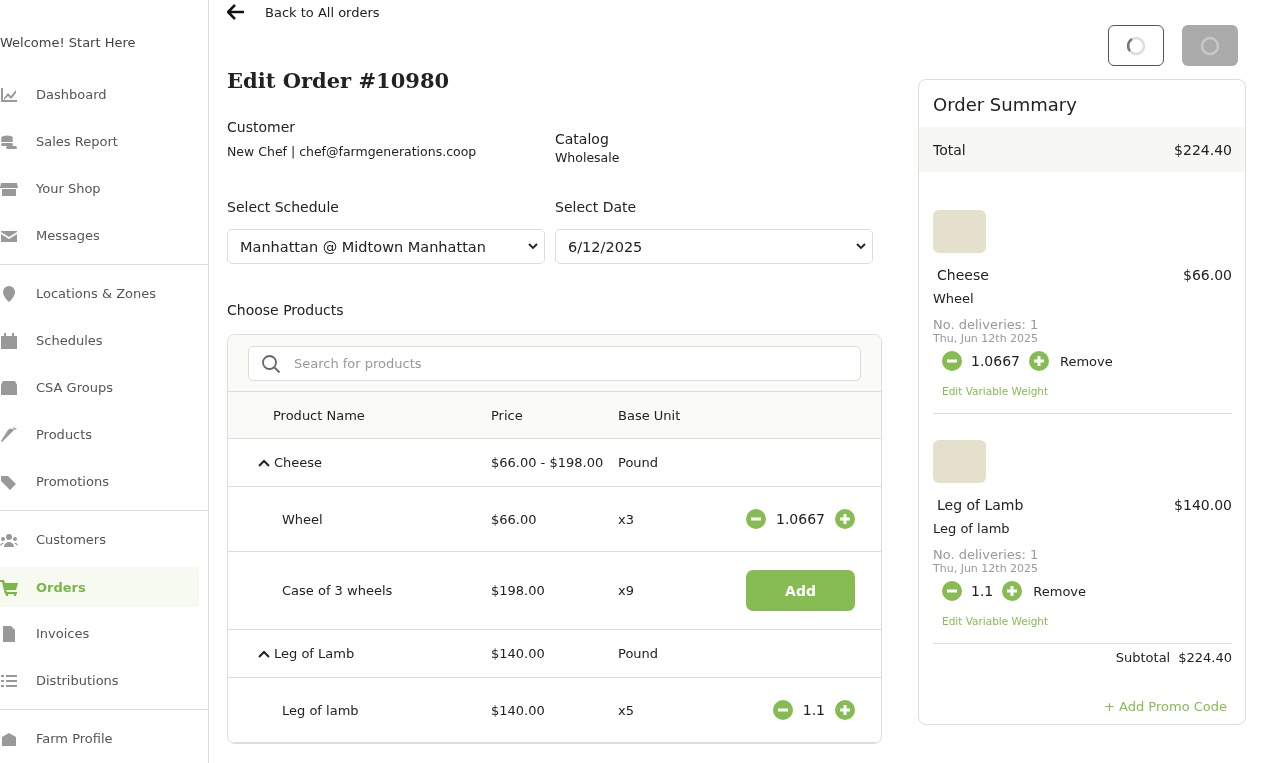 The height and width of the screenshot is (763, 1262). Describe the element at coordinates (99, 340) in the screenshot. I see `sidebar-item: Schedules` at that location.